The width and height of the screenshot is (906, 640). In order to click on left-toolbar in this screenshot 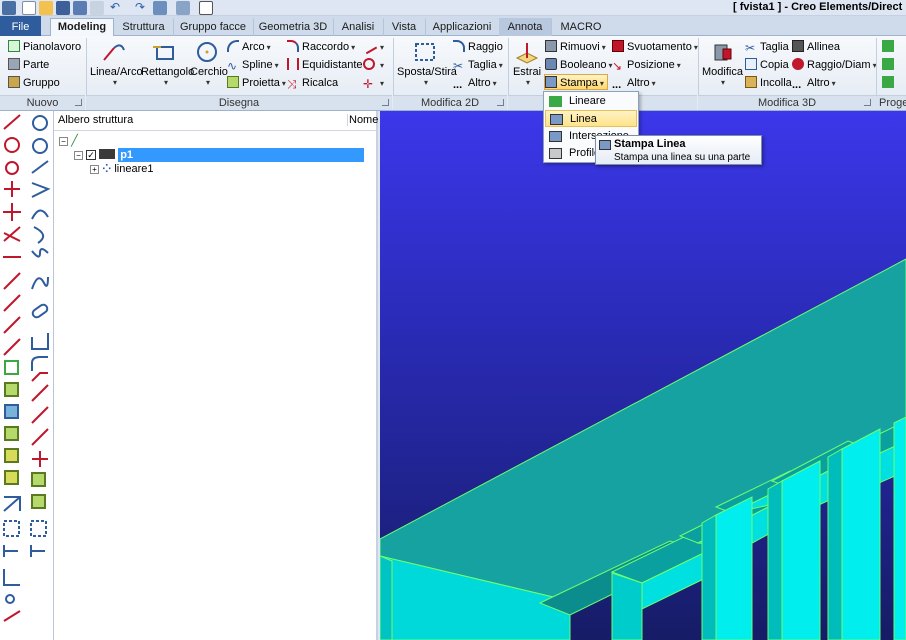, I will do `click(27, 375)`.